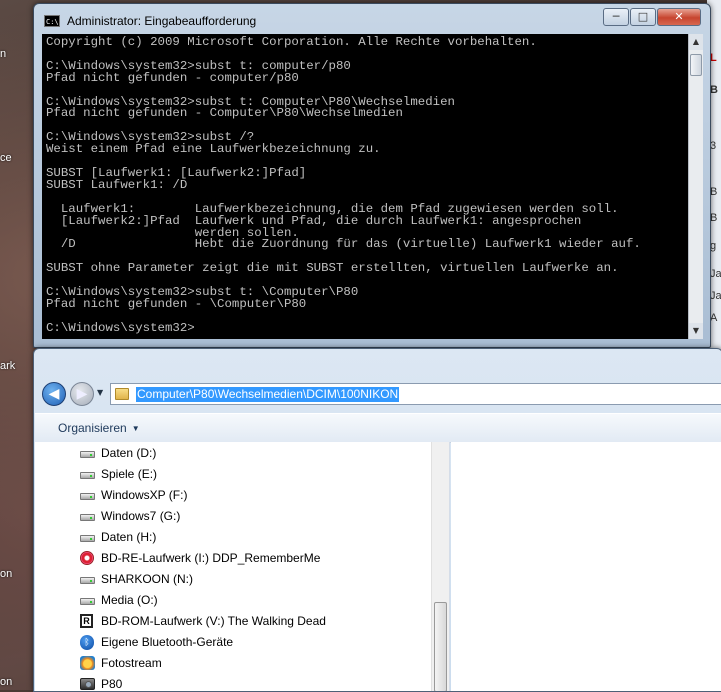  I want to click on back-arrow-icon: ◀, so click(54, 394).